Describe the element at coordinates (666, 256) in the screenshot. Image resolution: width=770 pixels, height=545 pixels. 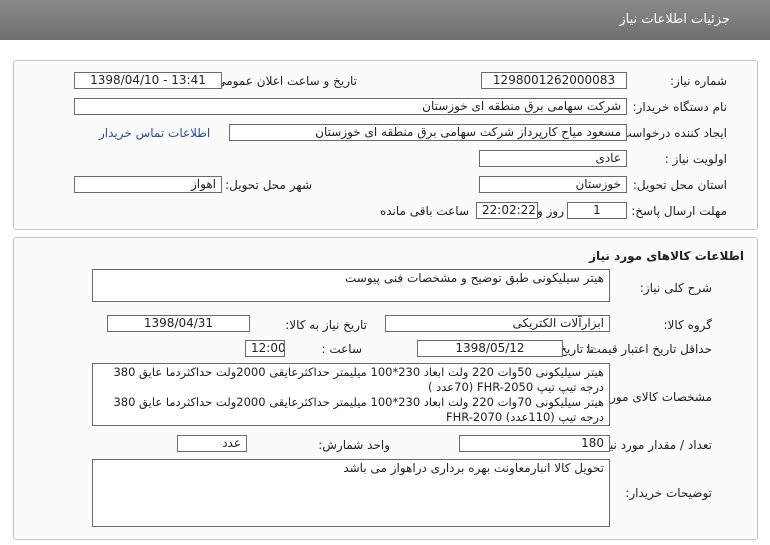
I see `goods-section-title: اطلاعات کالاهای مورد نیاز` at that location.